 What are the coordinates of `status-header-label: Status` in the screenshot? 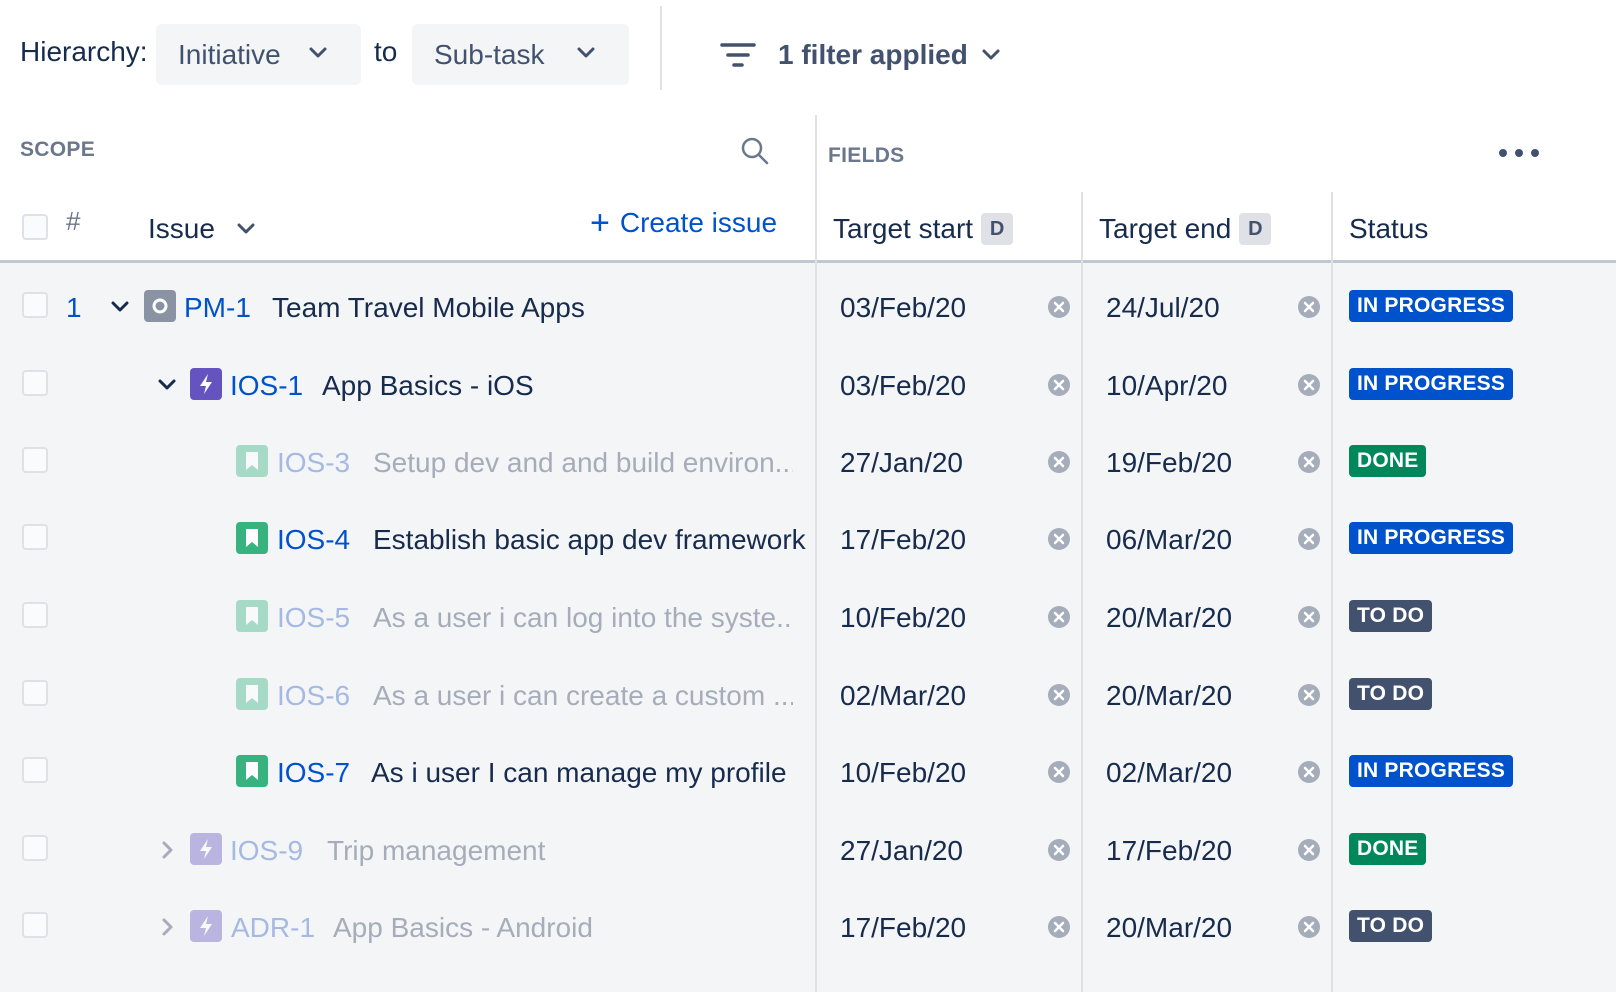 It's located at (1389, 228).